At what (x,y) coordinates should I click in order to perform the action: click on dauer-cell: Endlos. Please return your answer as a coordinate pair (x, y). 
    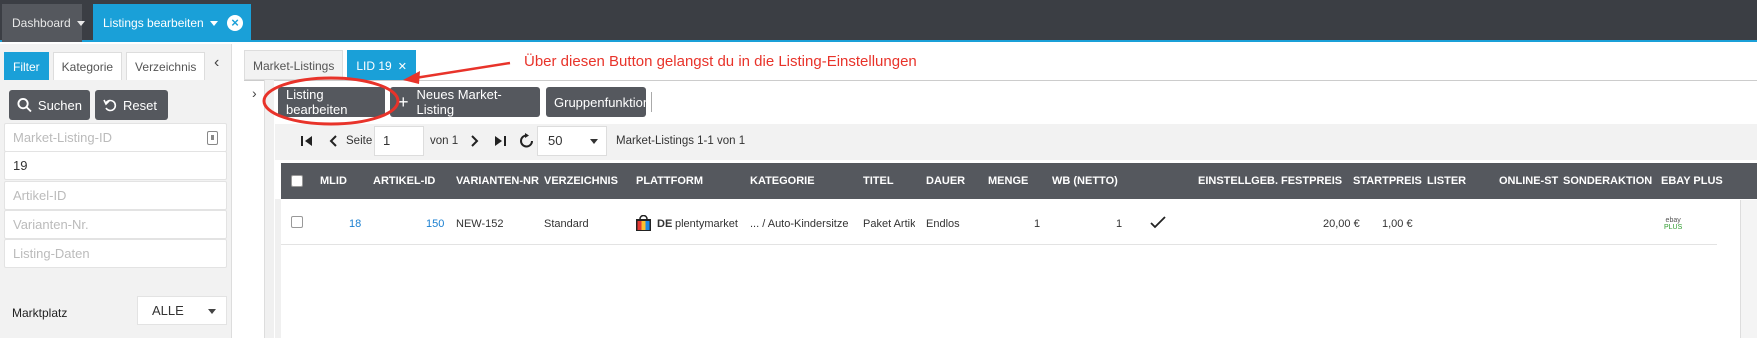
    Looking at the image, I should click on (943, 224).